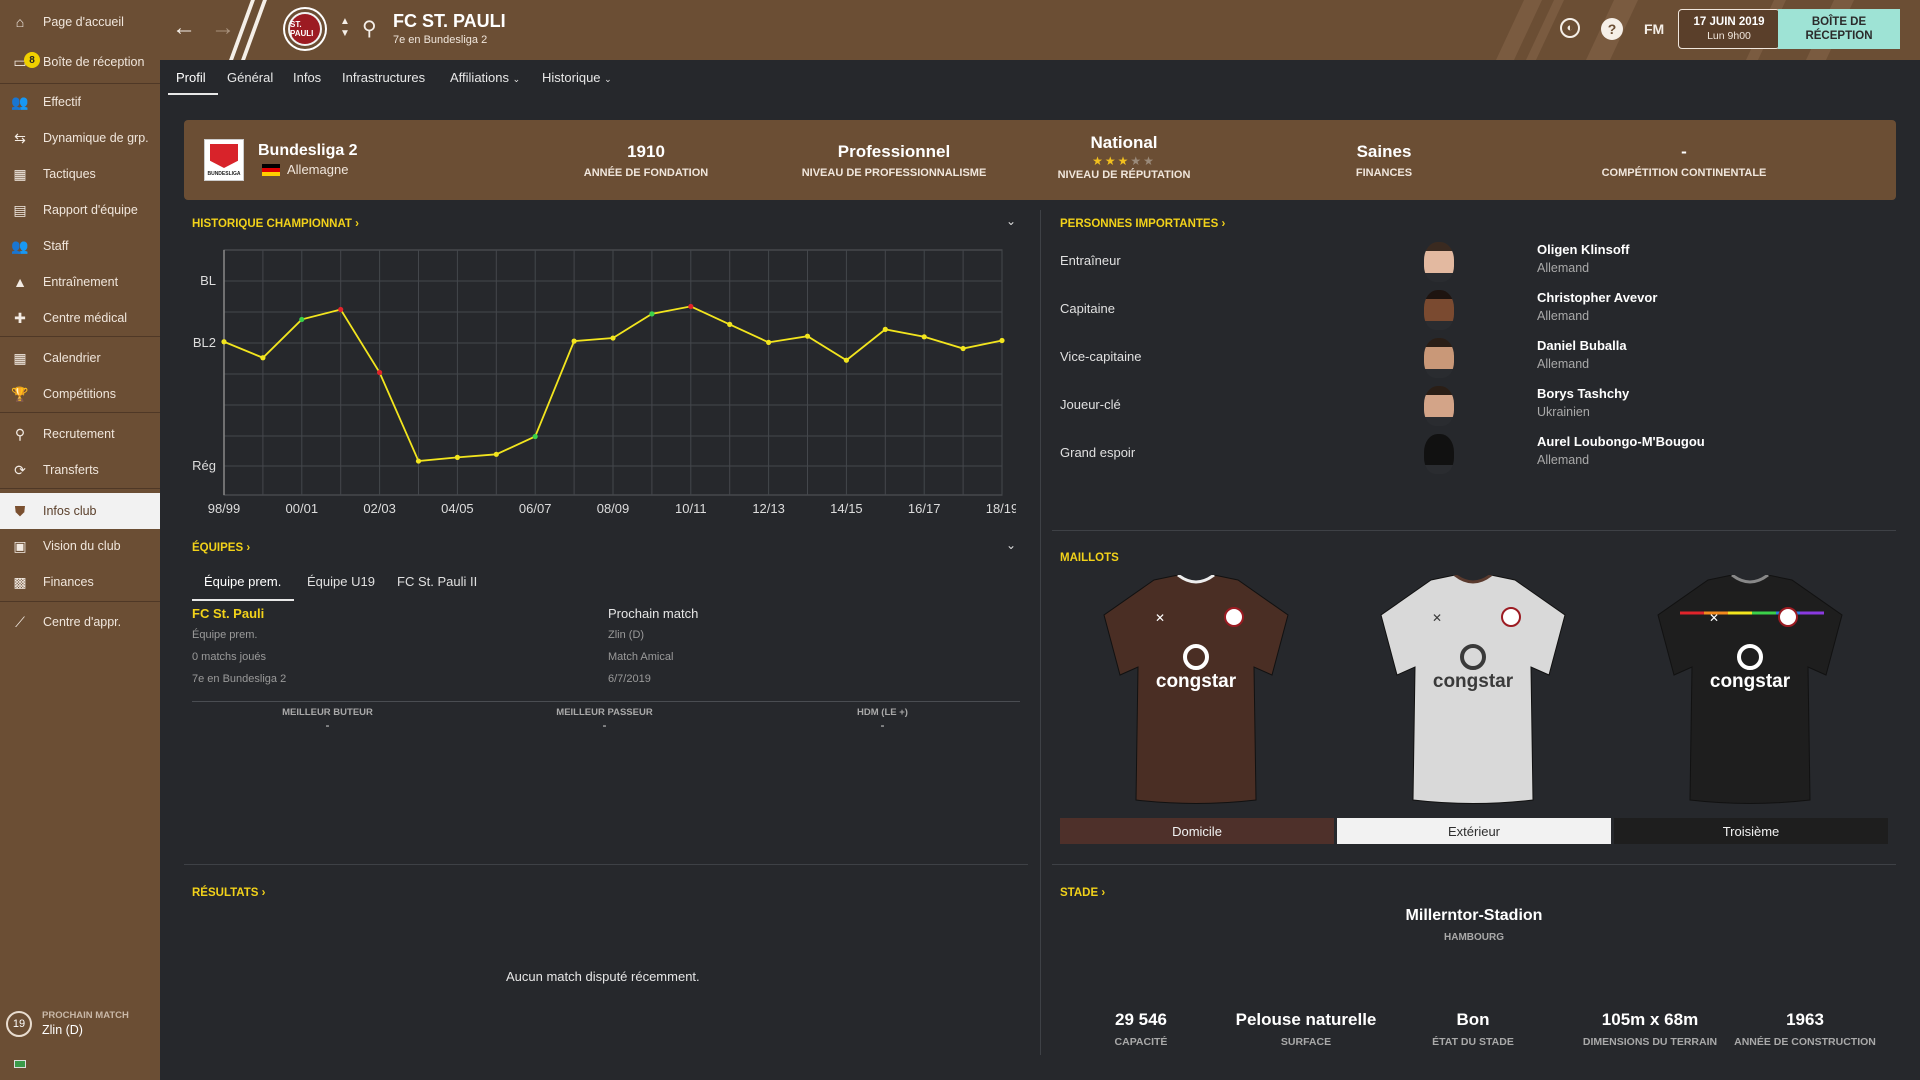 This screenshot has height=1080, width=1920. What do you see at coordinates (20, 173) in the screenshot?
I see `tactics-icon: ▦` at bounding box center [20, 173].